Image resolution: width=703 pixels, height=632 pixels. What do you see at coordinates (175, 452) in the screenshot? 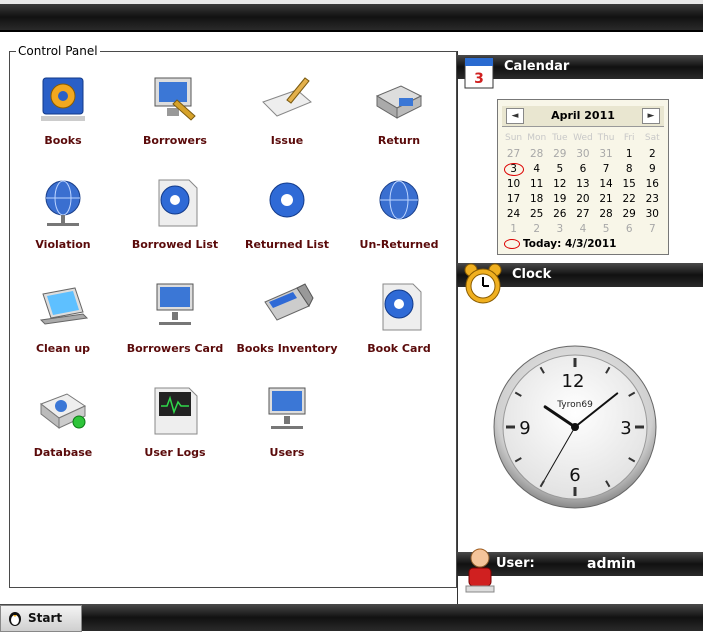
I see `user-logs-label: User Logs` at bounding box center [175, 452].